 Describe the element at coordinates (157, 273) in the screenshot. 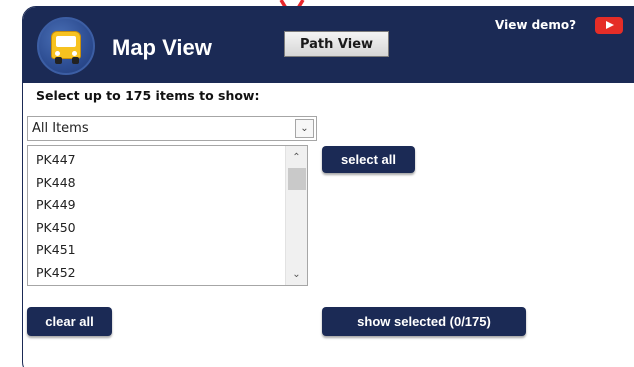

I see `list-item: PK452` at that location.